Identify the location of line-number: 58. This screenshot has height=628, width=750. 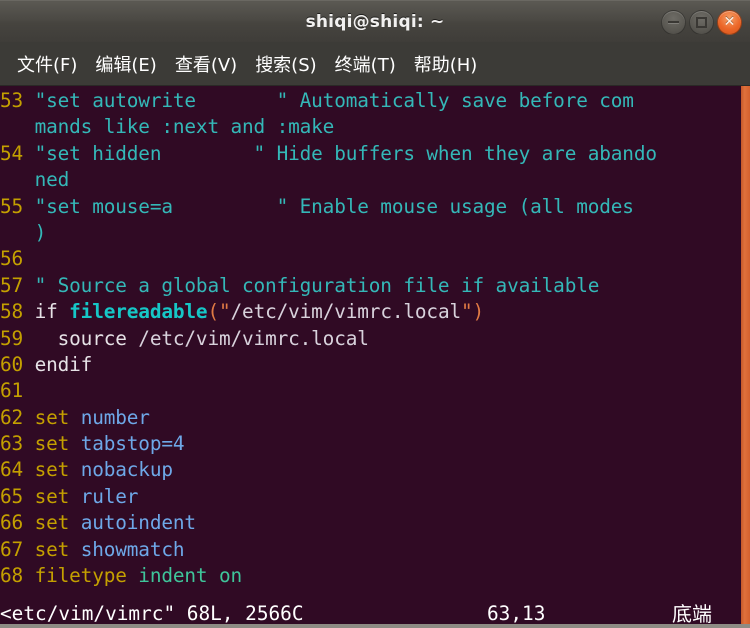
(17, 312).